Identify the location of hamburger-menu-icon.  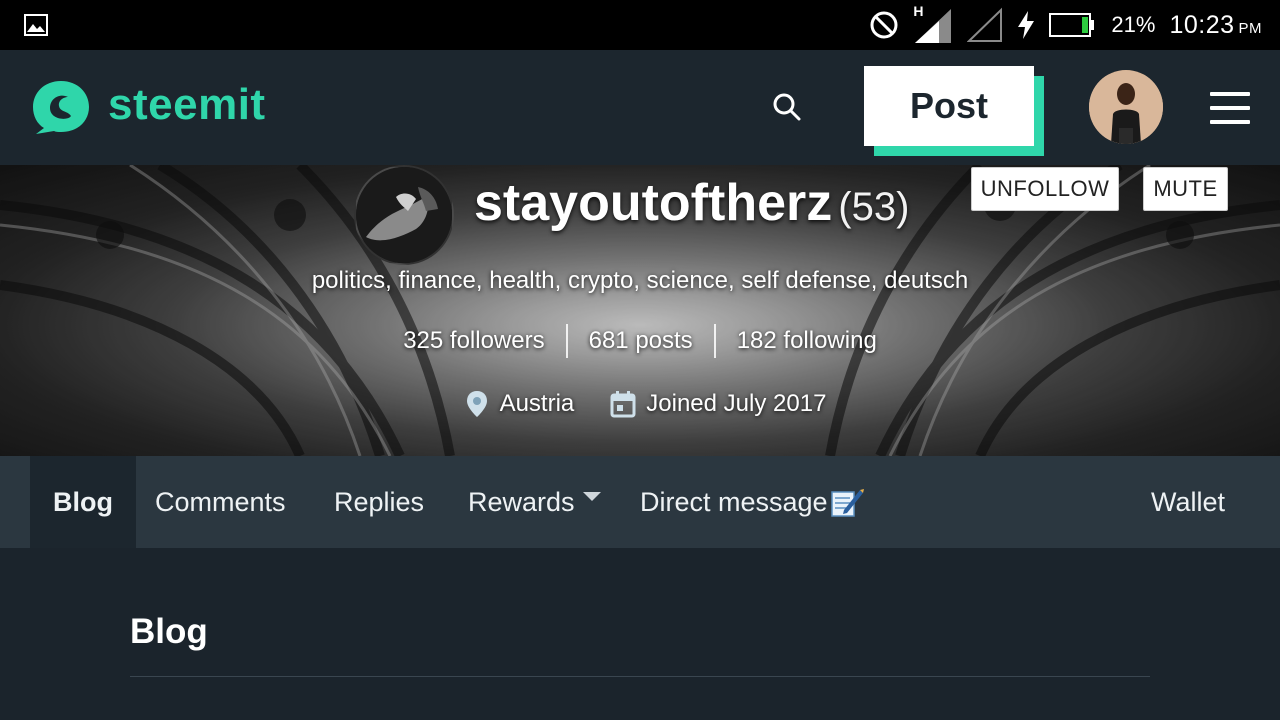
(1230, 108).